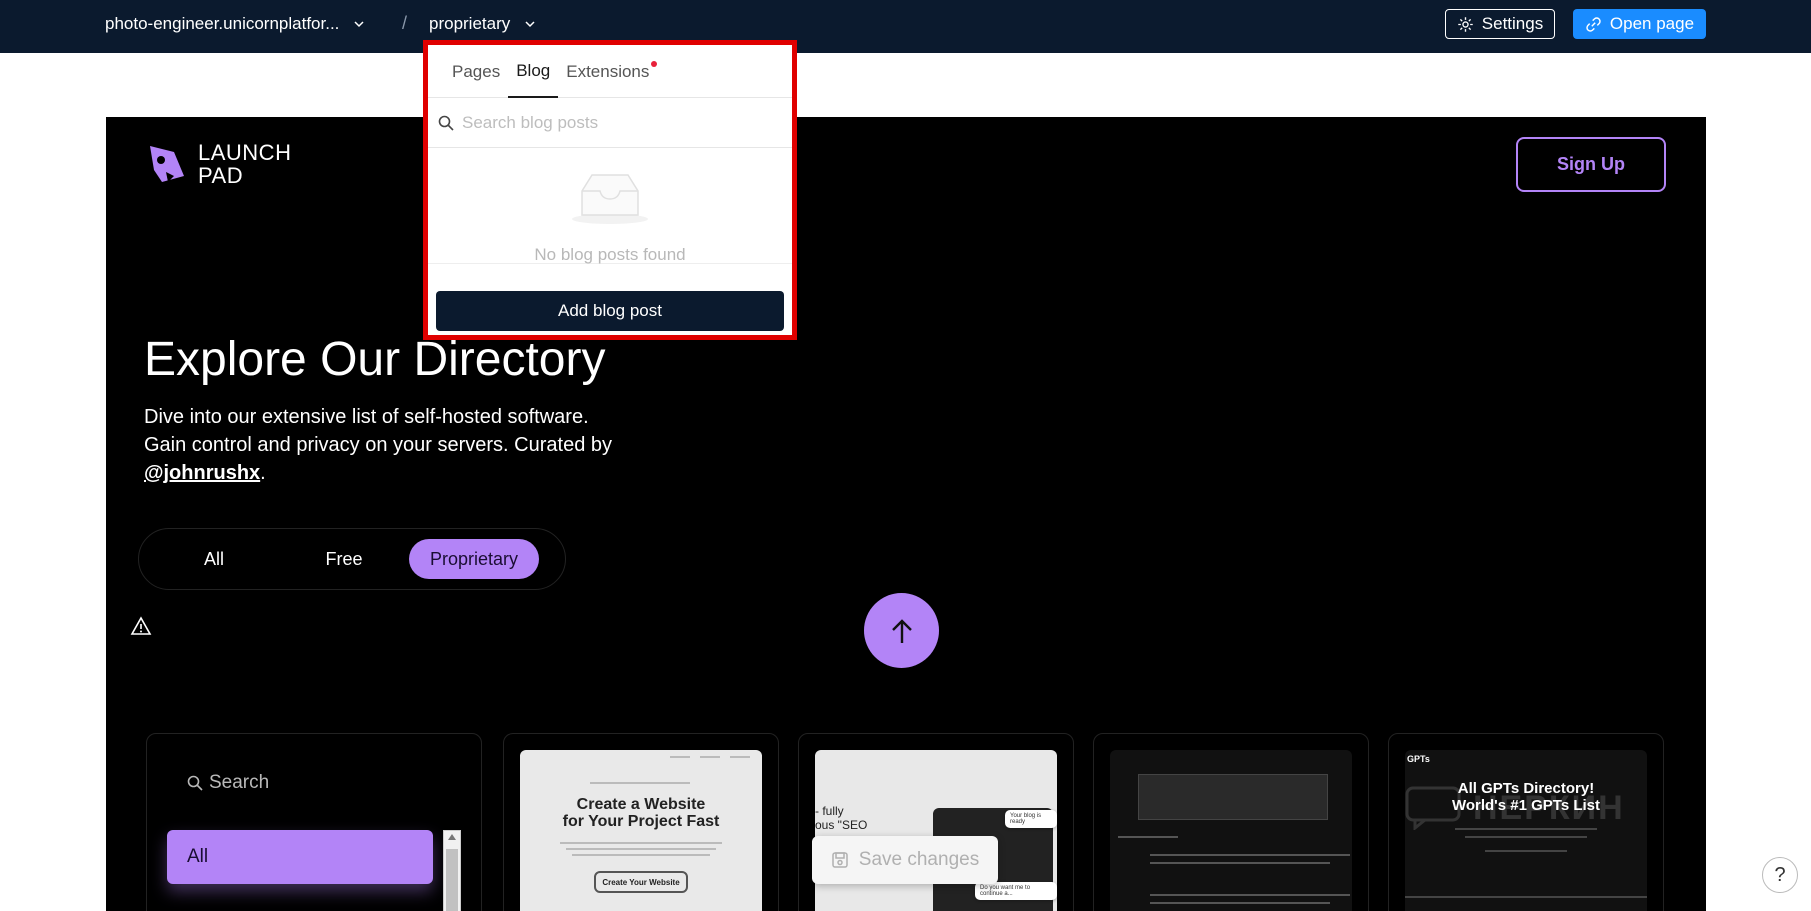 The image size is (1811, 911). I want to click on help-button: ?, so click(1780, 875).